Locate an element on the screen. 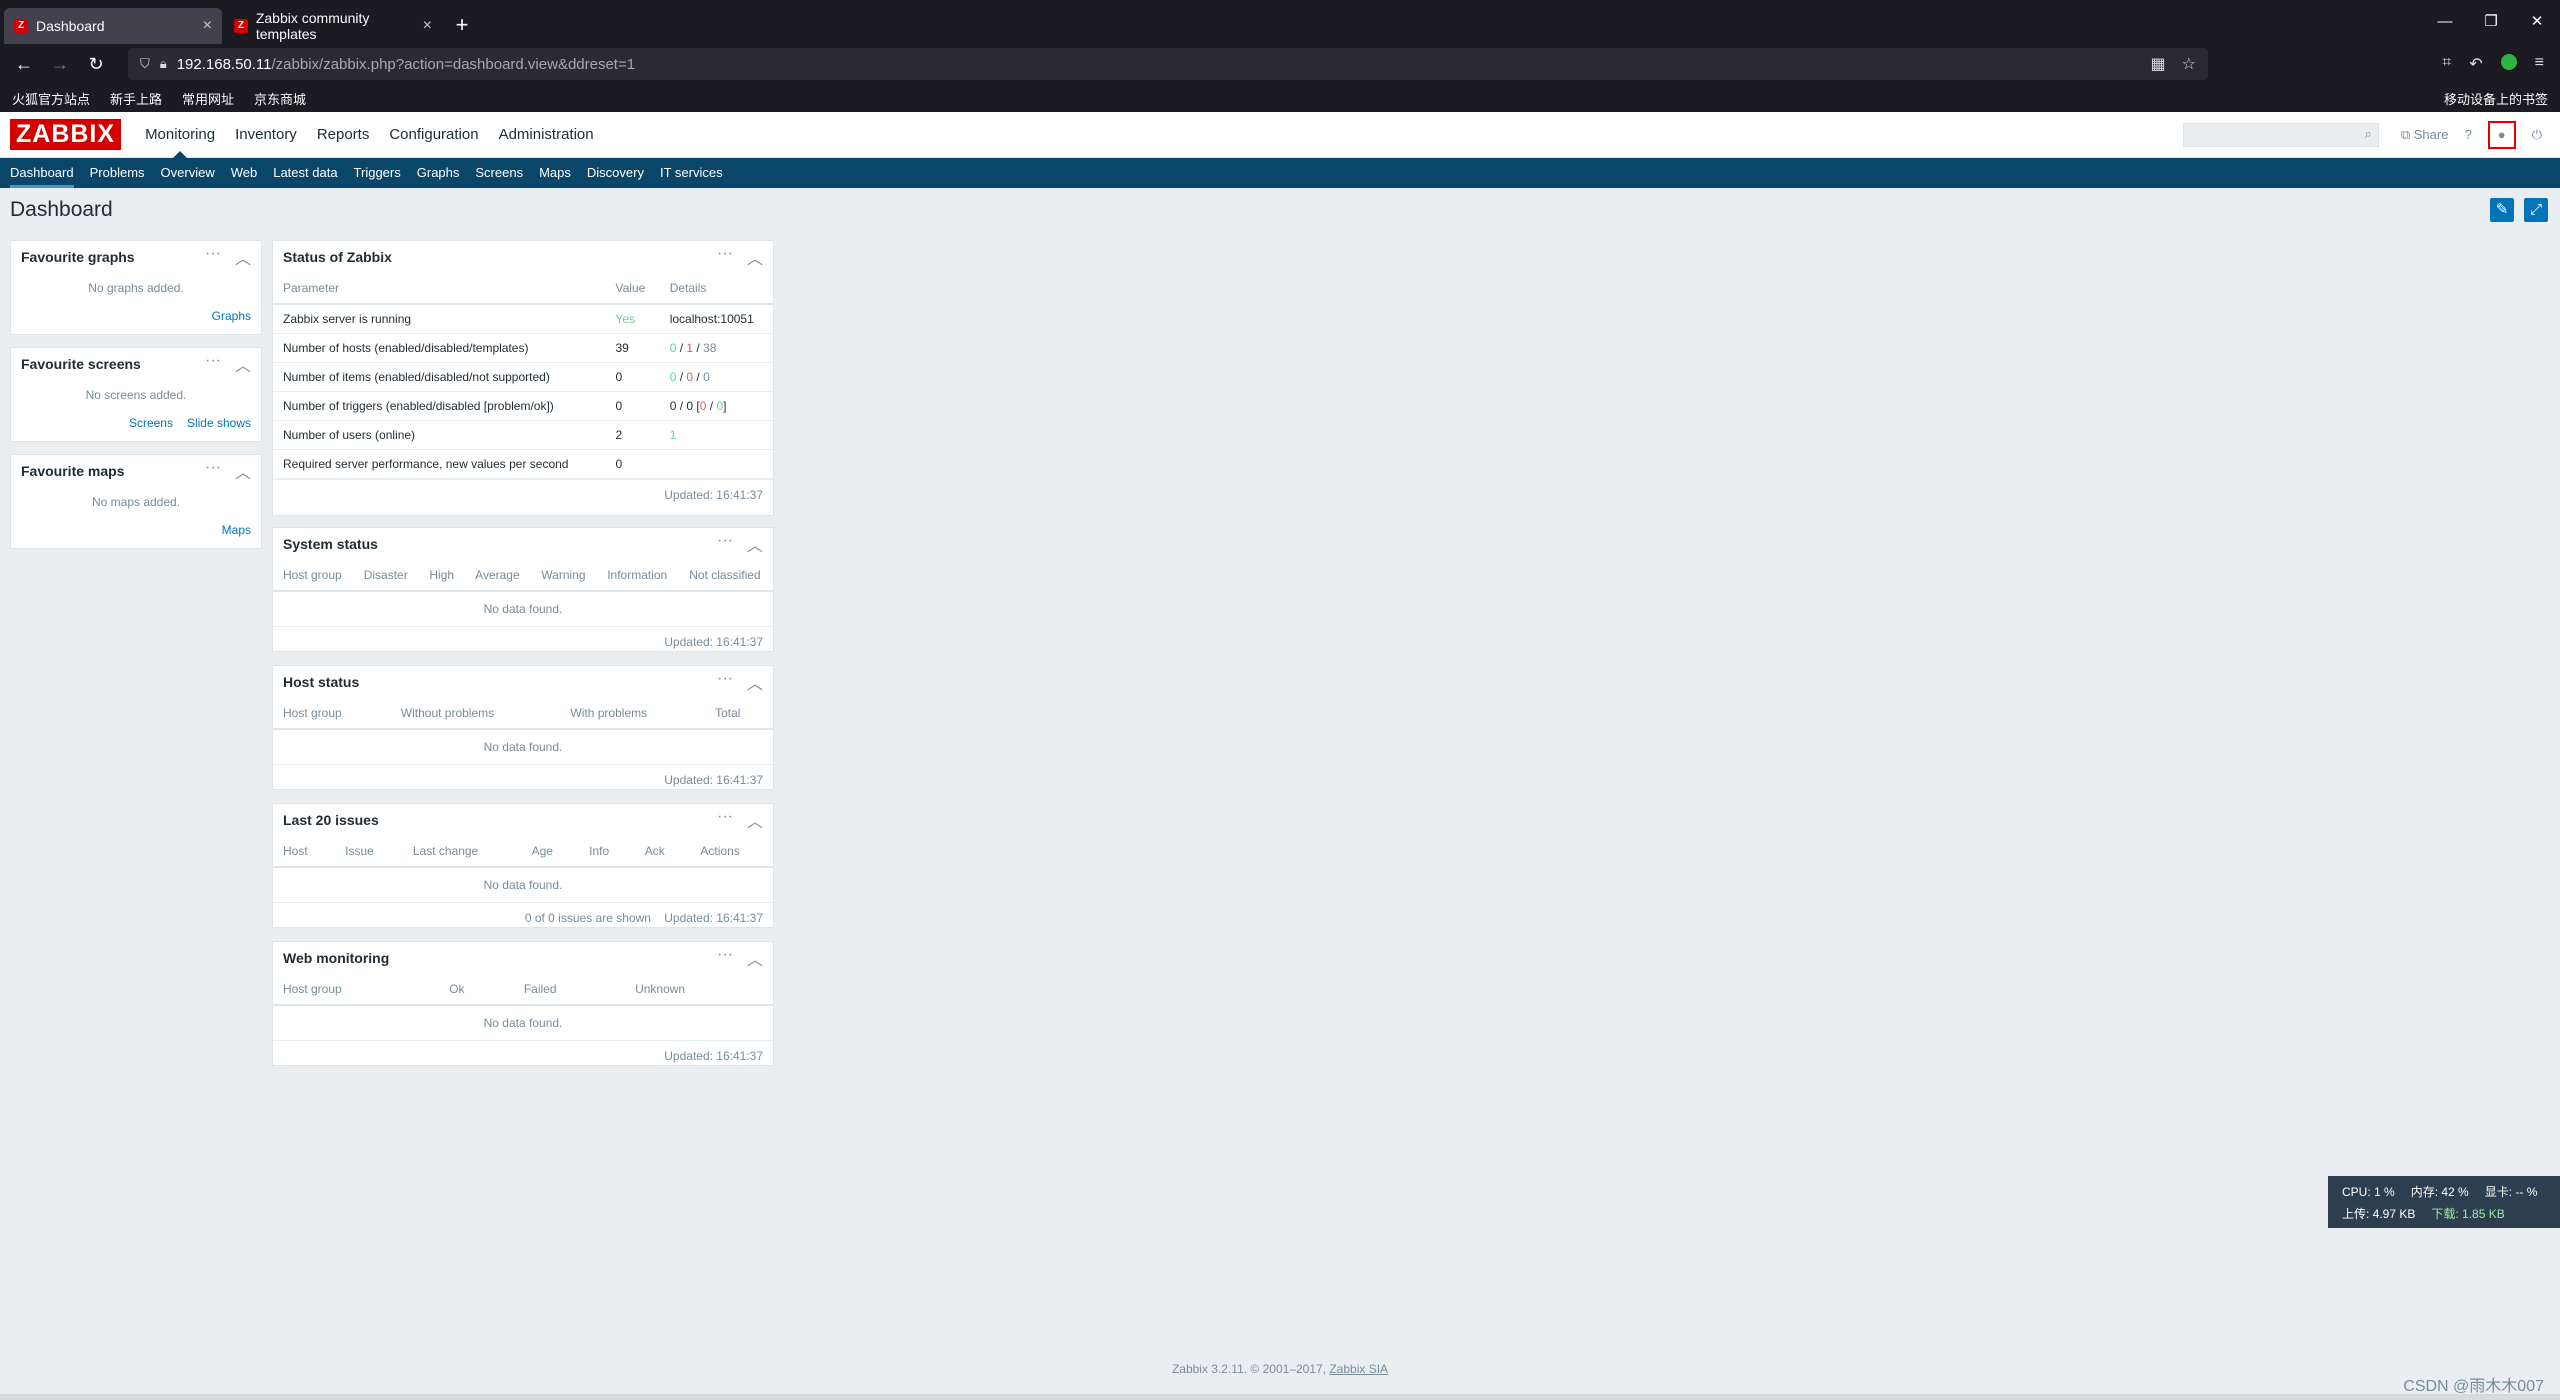 Image resolution: width=2560 pixels, height=1400 pixels. no-data-text: No data found. is located at coordinates (523, 1023).